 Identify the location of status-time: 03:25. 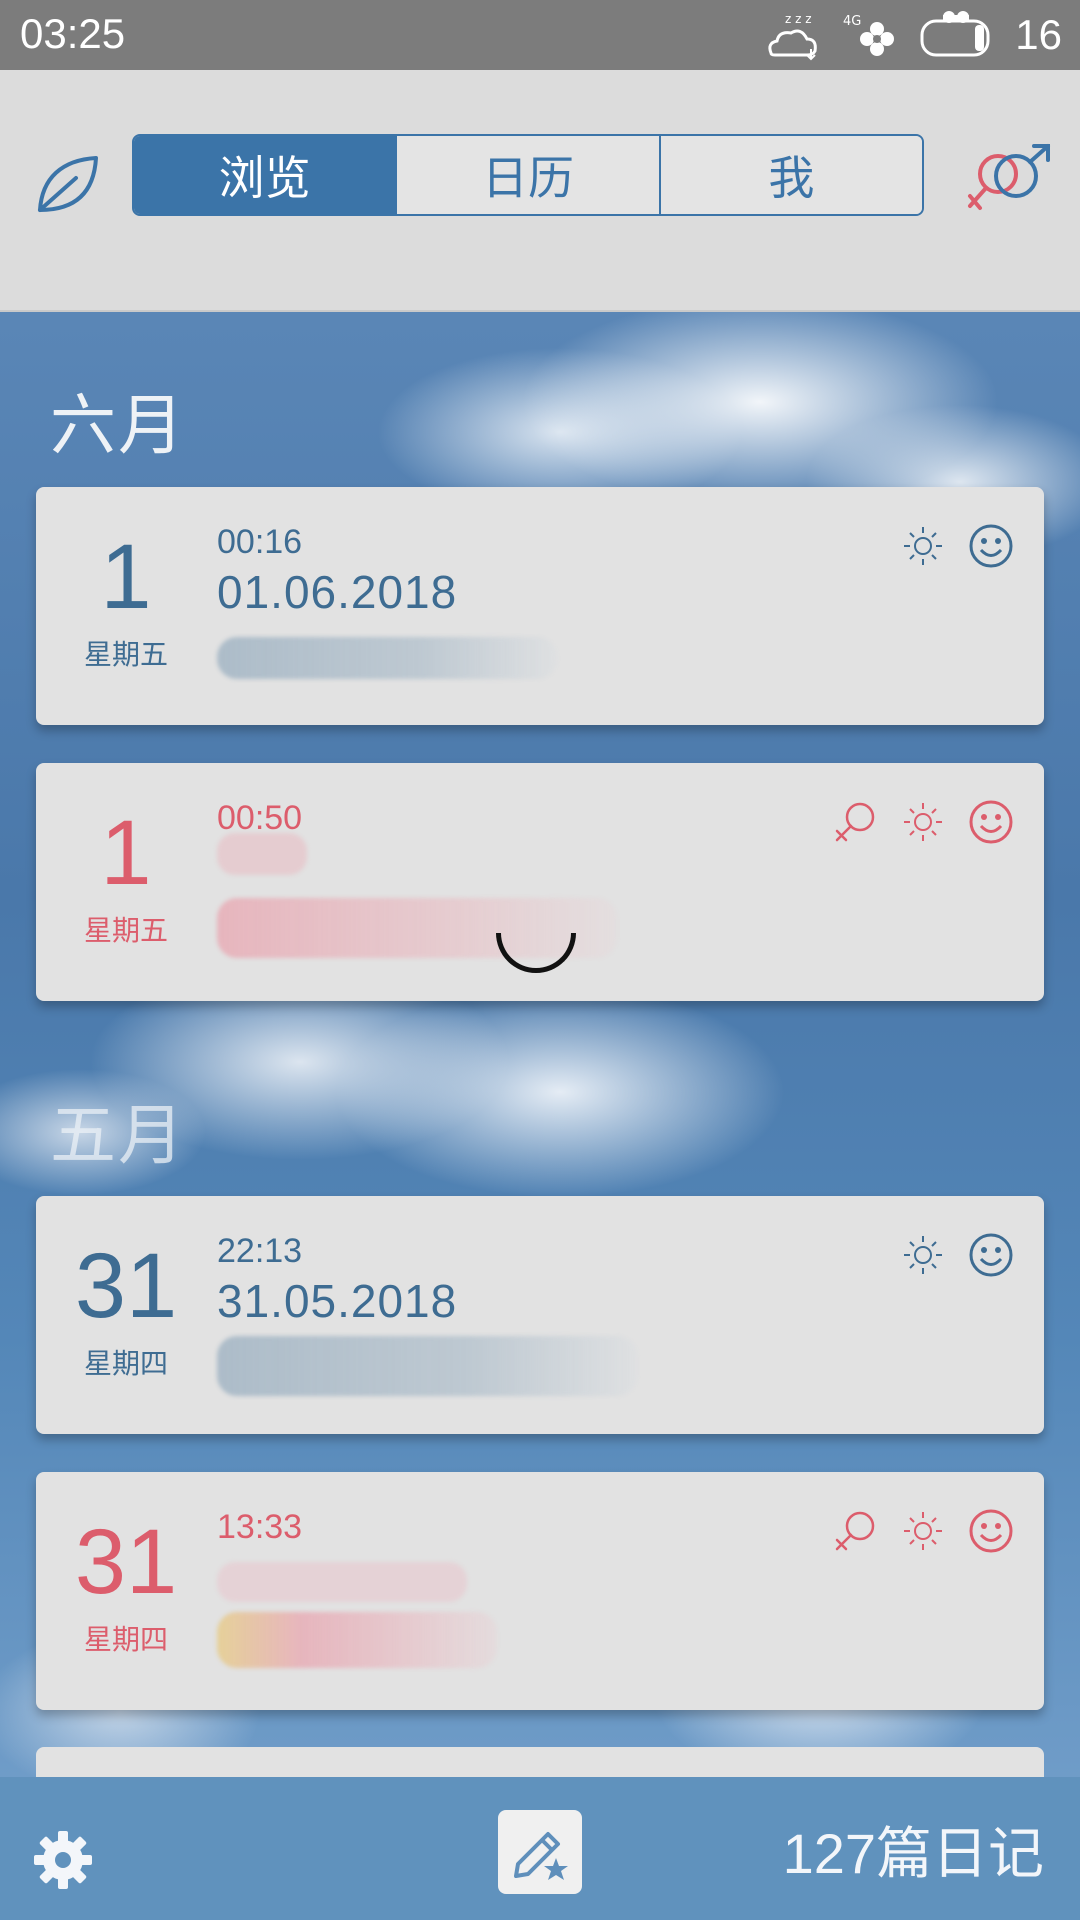
(73, 33).